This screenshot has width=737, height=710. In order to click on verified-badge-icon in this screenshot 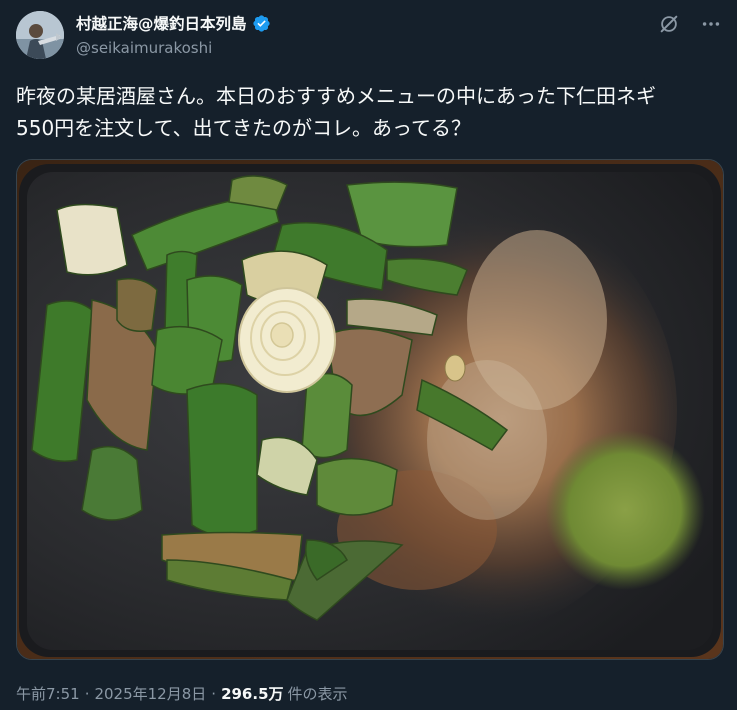, I will do `click(261, 23)`.